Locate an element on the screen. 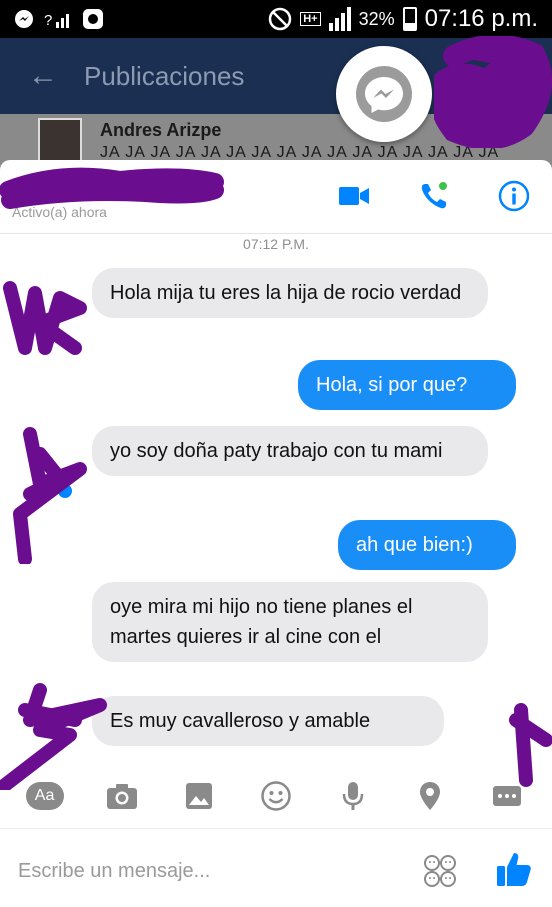 Image resolution: width=552 pixels, height=907 pixels. aa-label: Aa is located at coordinates (44, 796).